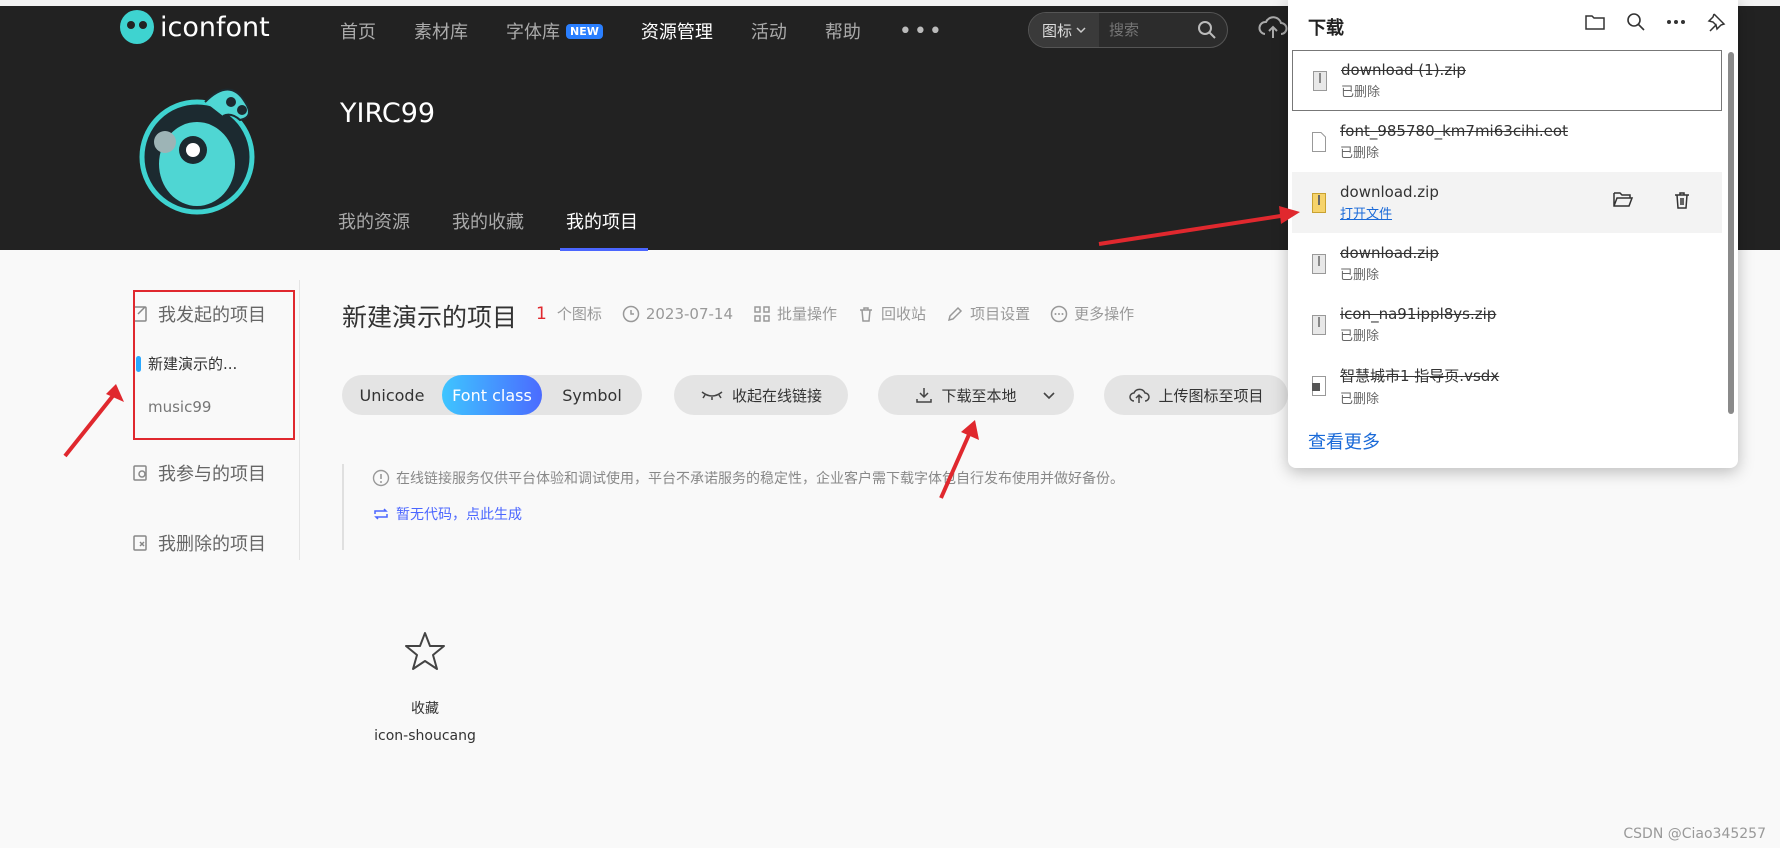 Image resolution: width=1780 pixels, height=848 pixels. What do you see at coordinates (425, 687) in the screenshot?
I see `icon-card: 收藏 icon-shoucang` at bounding box center [425, 687].